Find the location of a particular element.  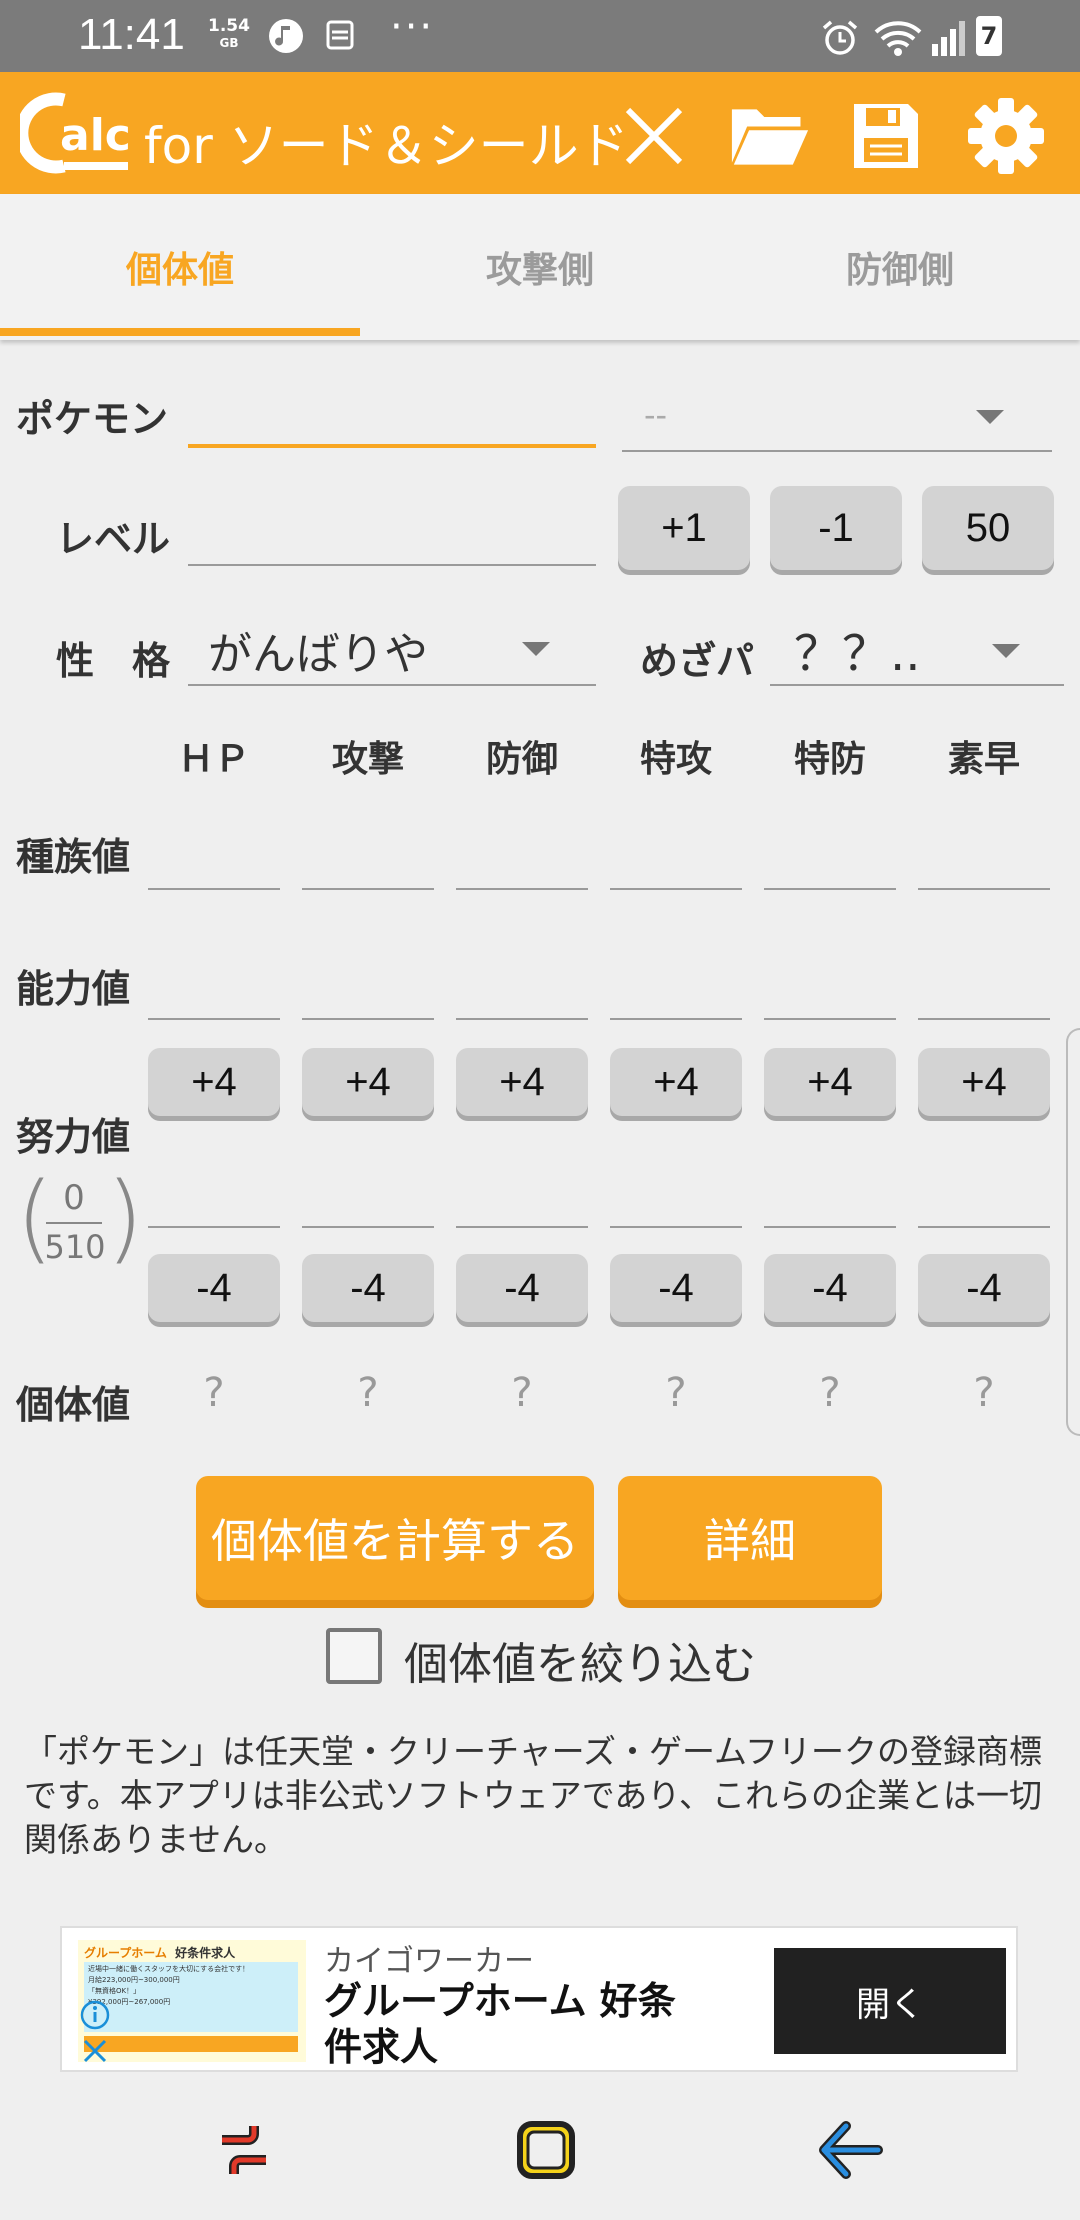

tab-bar: 個体値 攻撃側 防御側 is located at coordinates (540, 267).